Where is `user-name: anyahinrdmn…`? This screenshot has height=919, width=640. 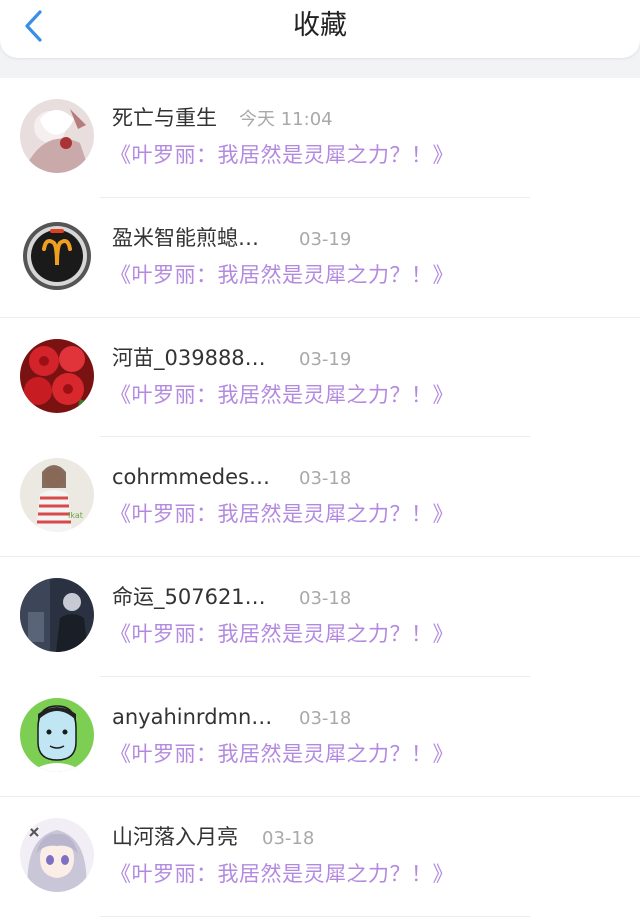
user-name: anyahinrdmn… is located at coordinates (192, 716).